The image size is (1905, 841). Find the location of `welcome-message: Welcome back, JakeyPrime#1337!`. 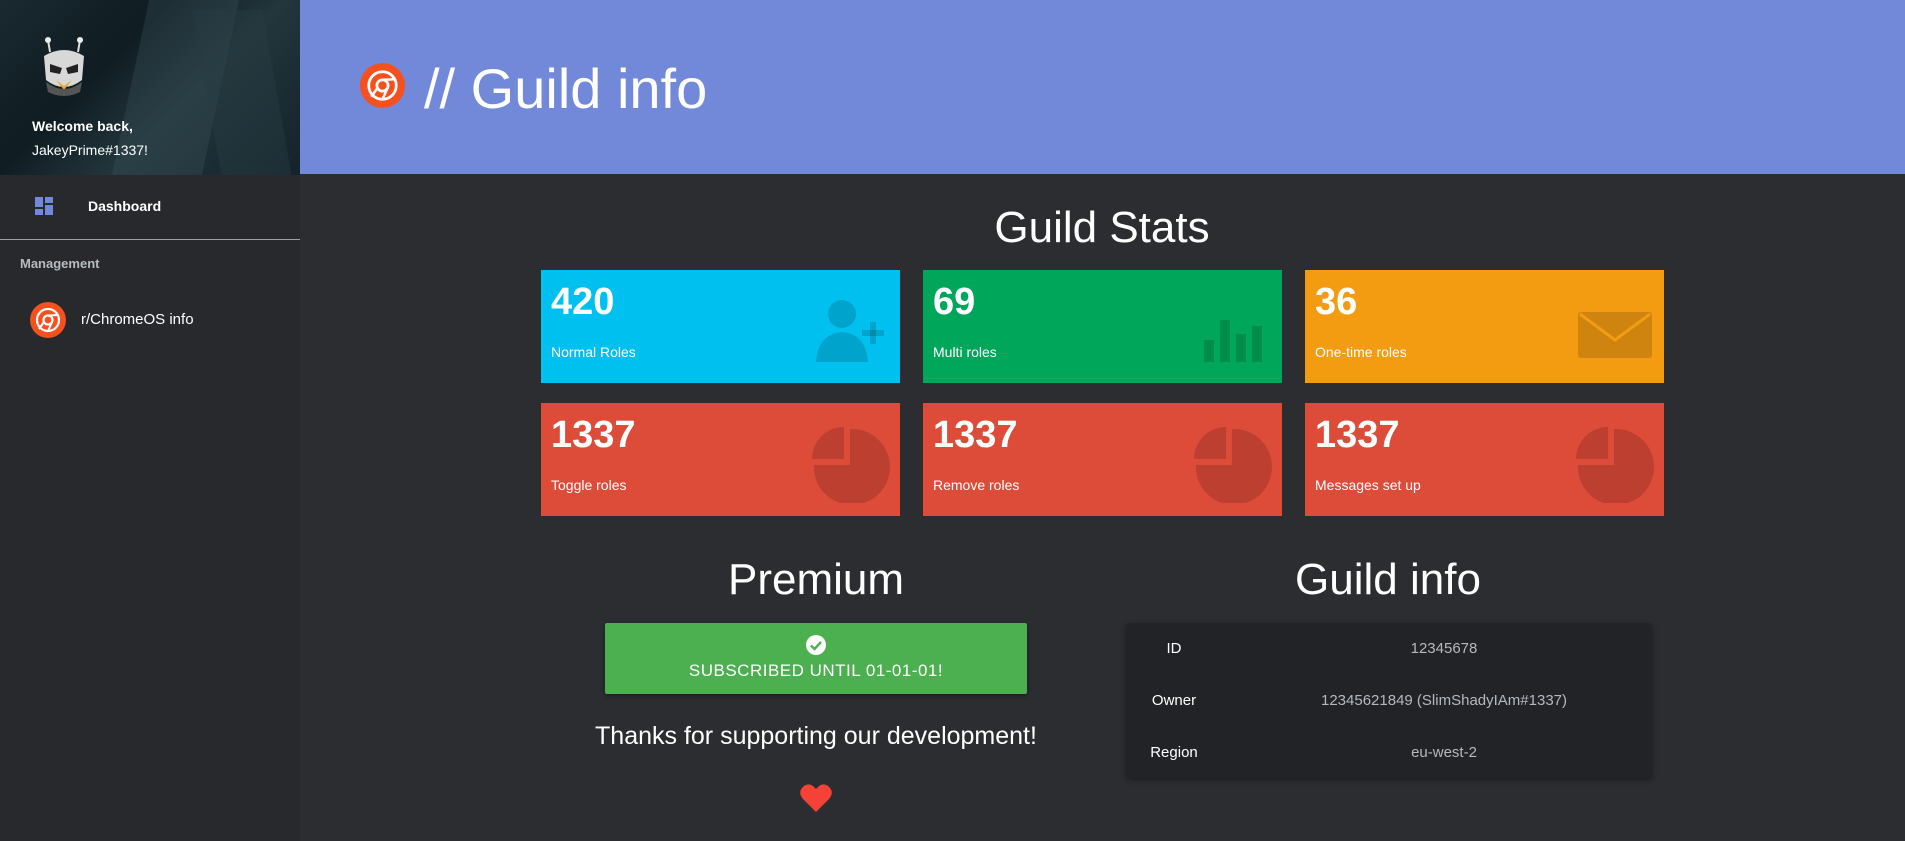

welcome-message: Welcome back, JakeyPrime#1337! is located at coordinates (90, 138).